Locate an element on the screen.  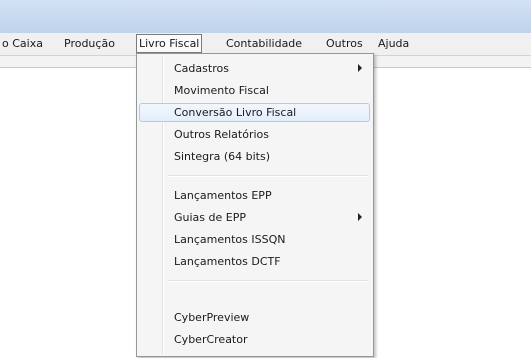
menu-item-lancamentos-epp: Lançamentos EPP is located at coordinates (254, 195).